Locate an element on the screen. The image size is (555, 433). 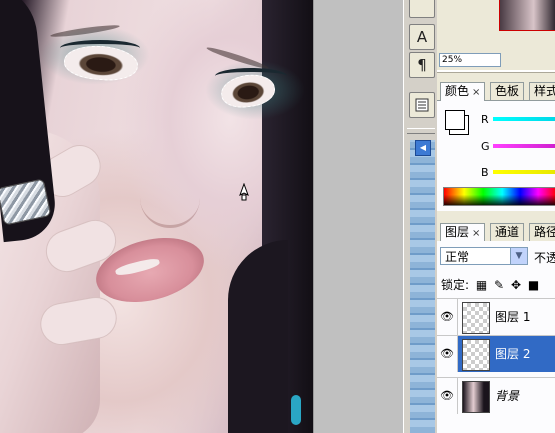
scroll-up-icon: ◀ is located at coordinates (423, 148).